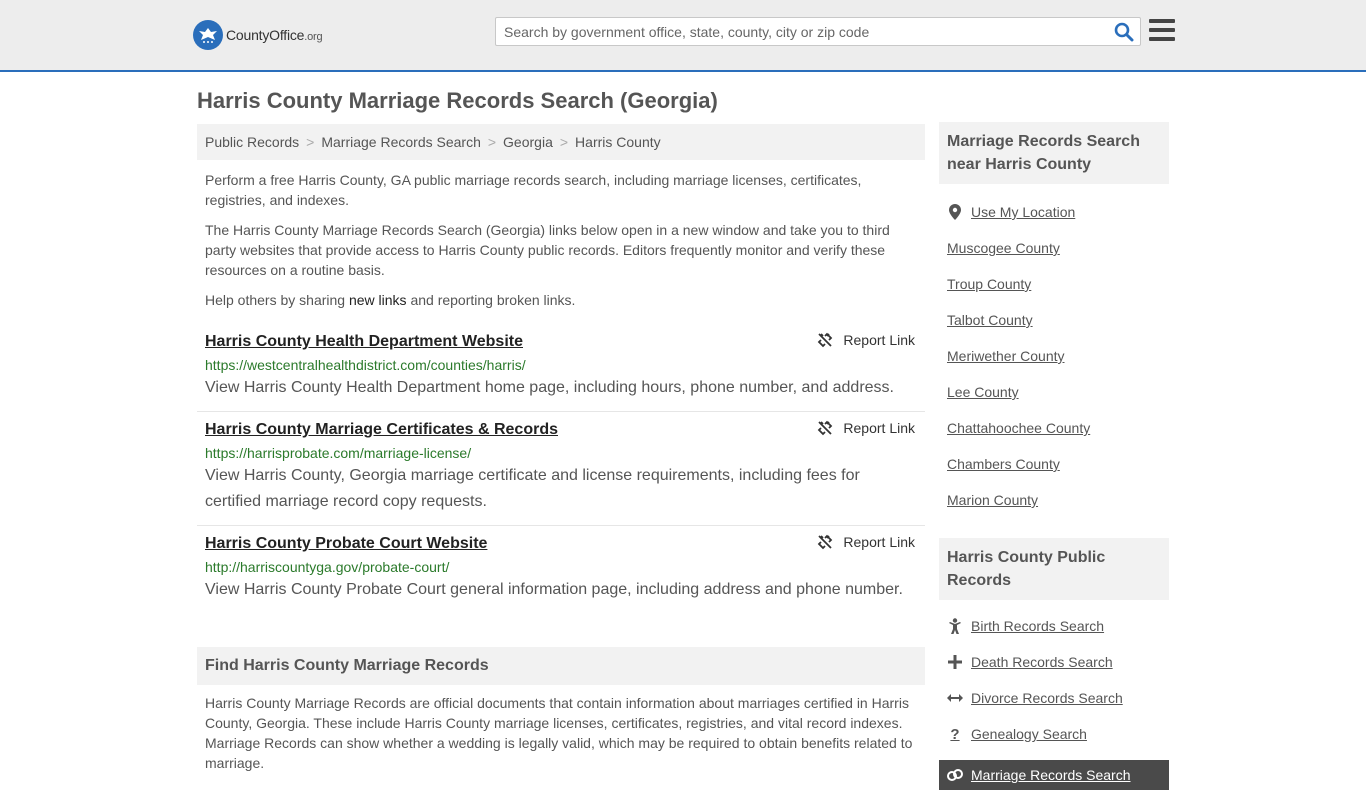 This screenshot has width=1366, height=790. I want to click on breadcrumb-harris-county: Harris County, so click(618, 142).